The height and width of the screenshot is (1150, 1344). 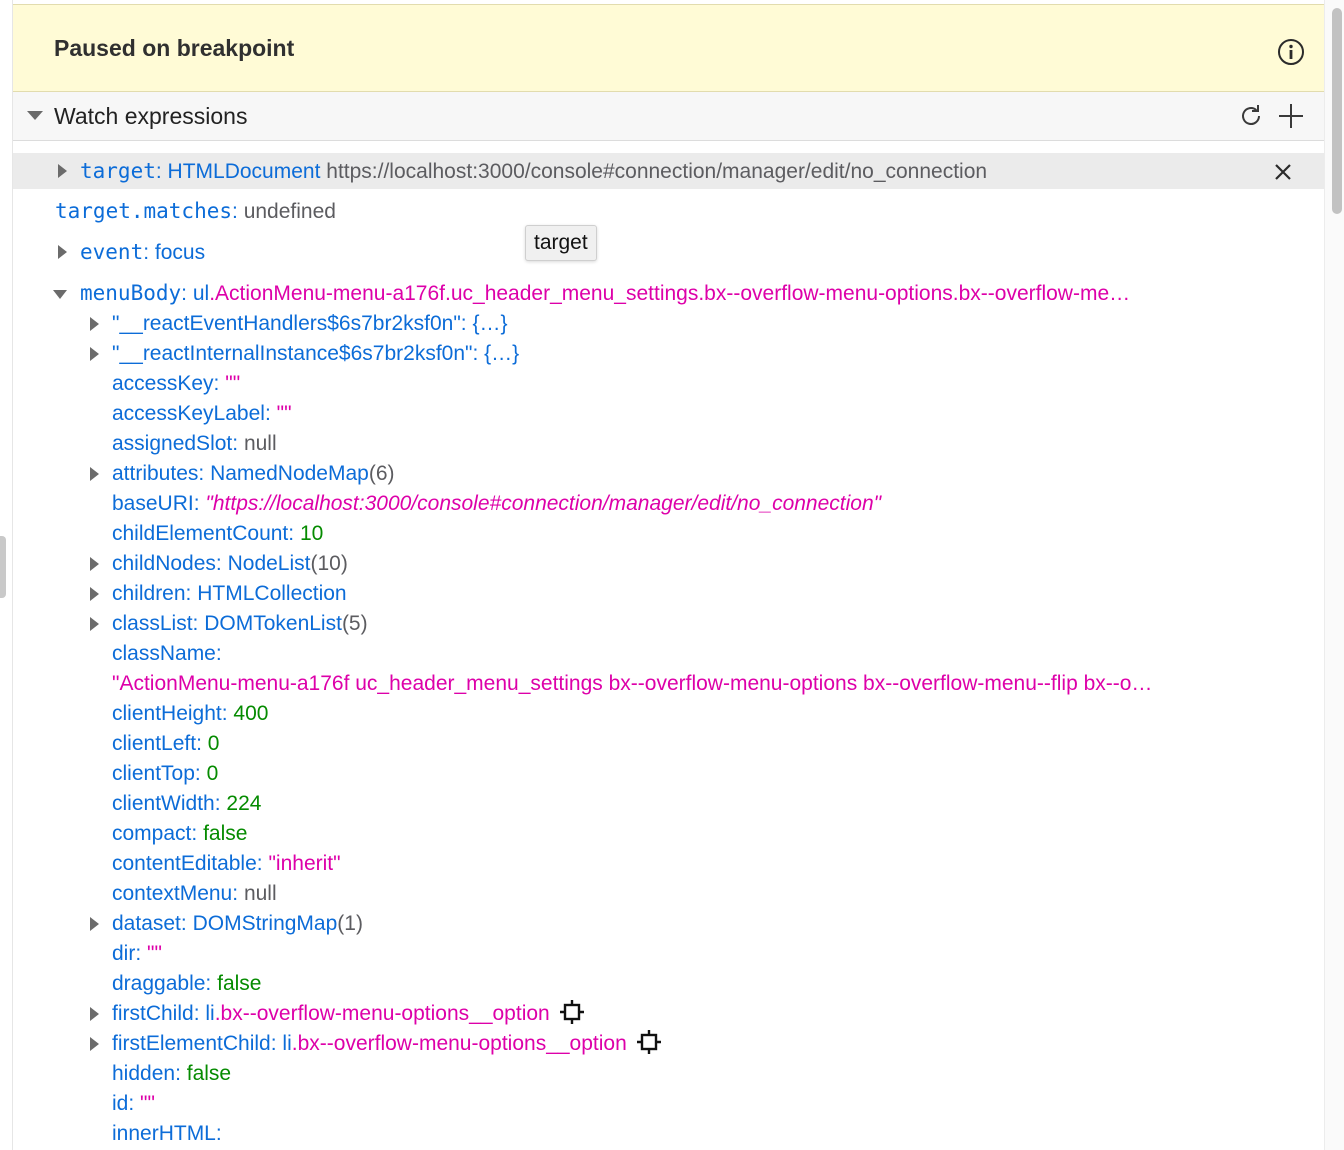 What do you see at coordinates (1291, 116) in the screenshot?
I see `add-icon` at bounding box center [1291, 116].